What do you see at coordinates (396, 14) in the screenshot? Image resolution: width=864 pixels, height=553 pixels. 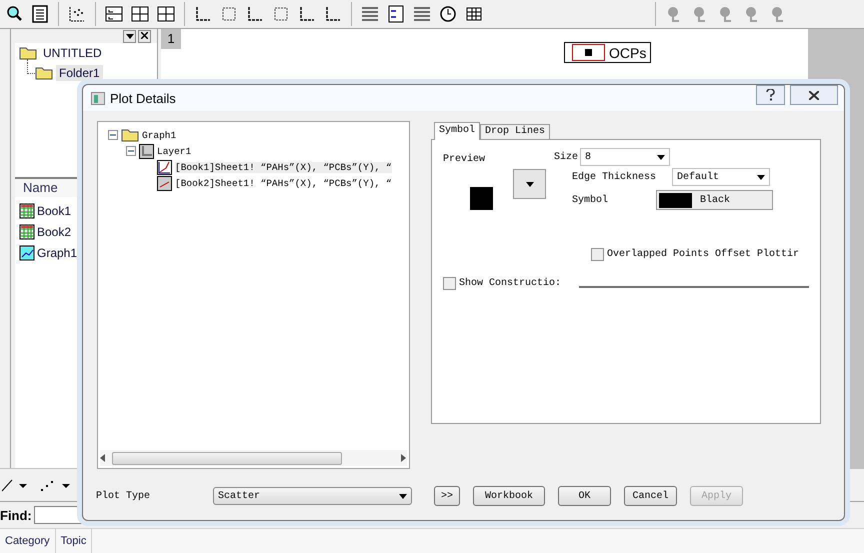 I see `legend-icon` at bounding box center [396, 14].